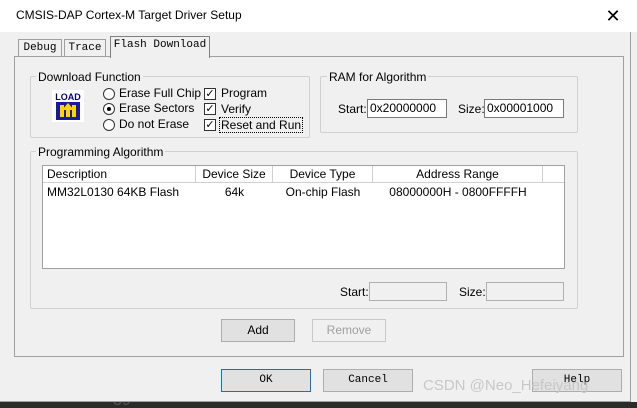 The height and width of the screenshot is (408, 637). Describe the element at coordinates (68, 97) in the screenshot. I see `svg-text: LOAD` at that location.